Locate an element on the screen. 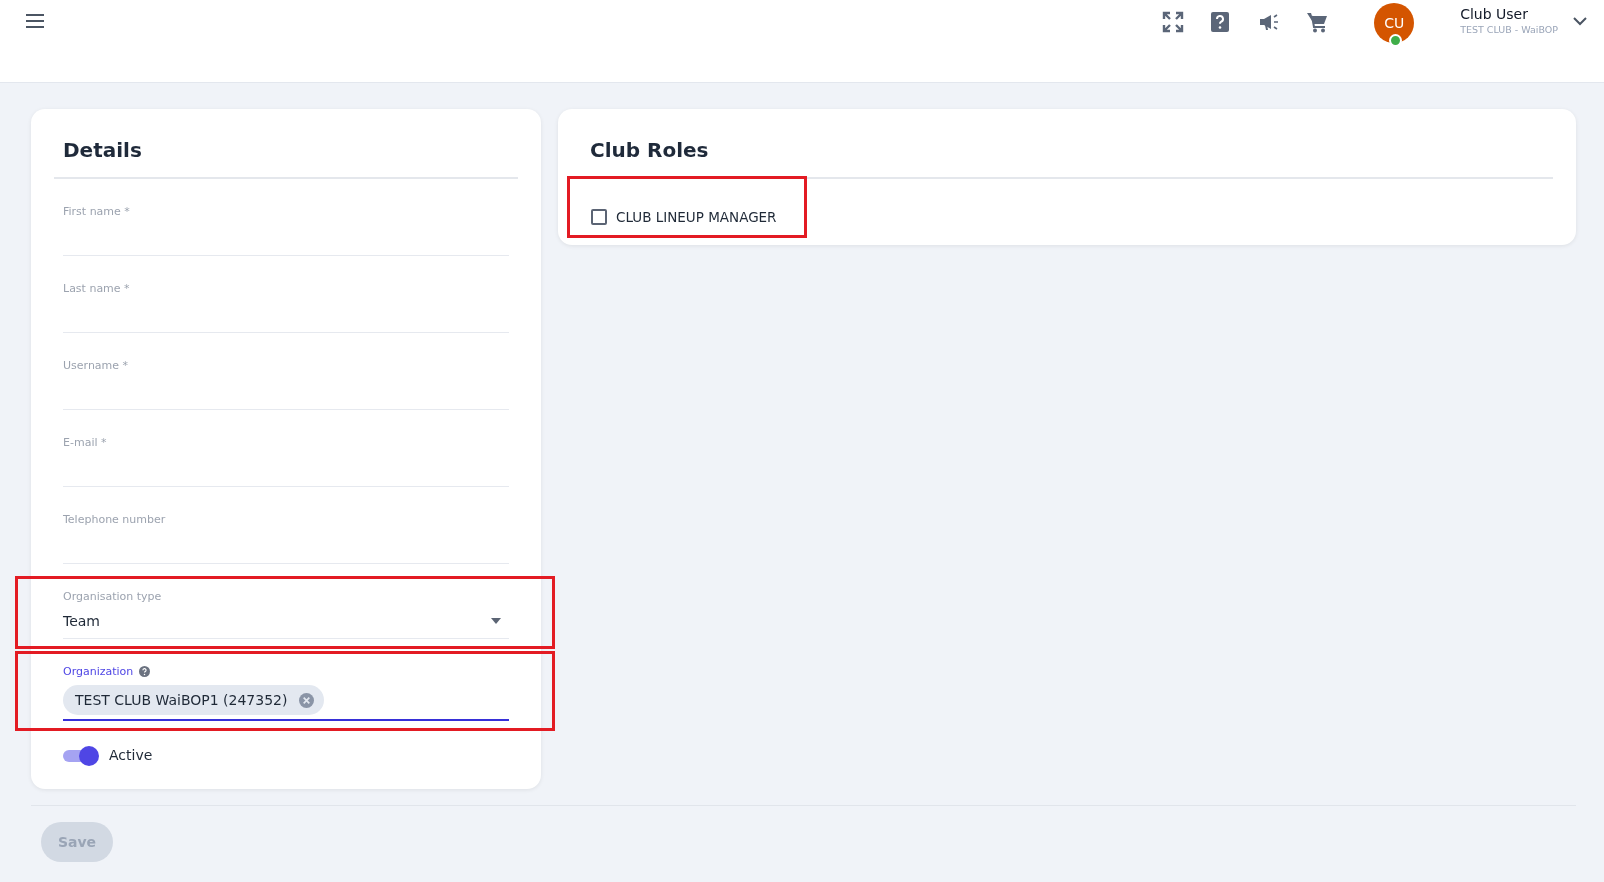  user-name: Club User is located at coordinates (1494, 14).